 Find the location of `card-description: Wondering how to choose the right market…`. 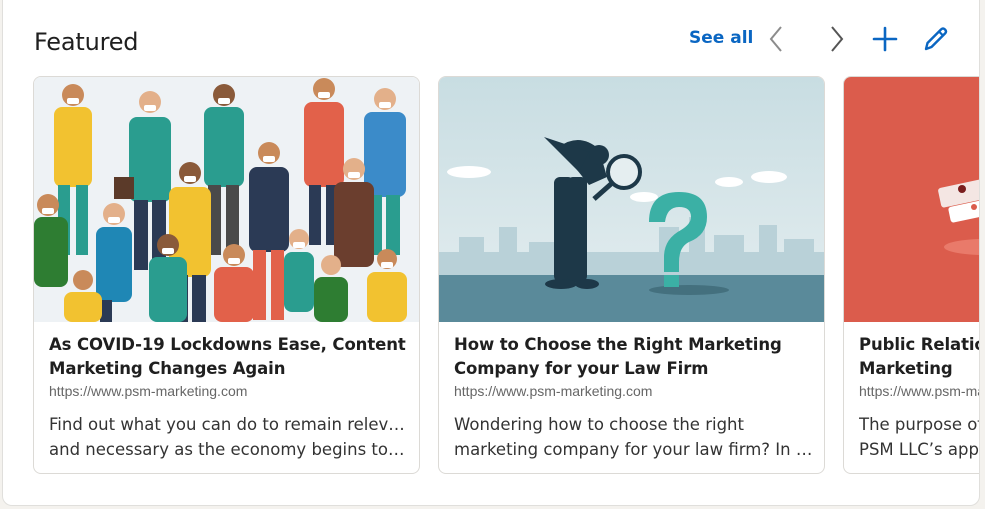

card-description: Wondering how to choose the right market… is located at coordinates (634, 437).